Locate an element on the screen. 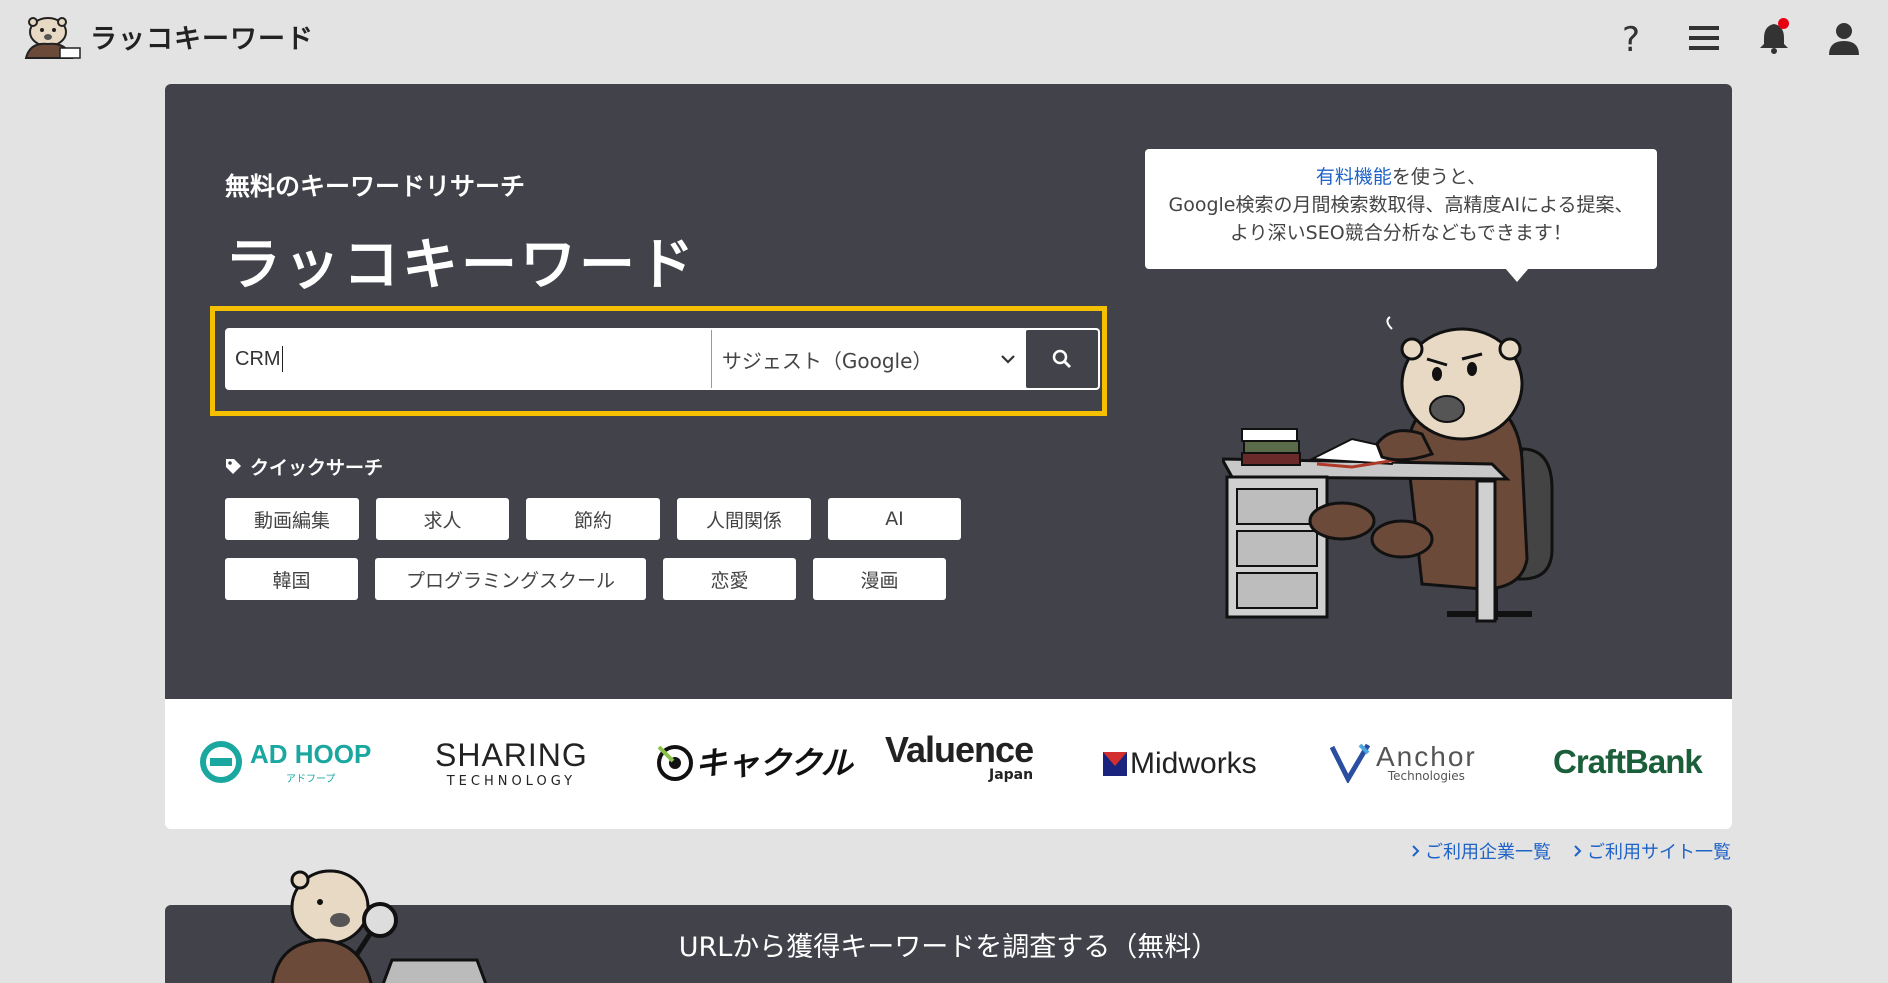  anchor-logo: Anchor Technologies is located at coordinates (1403, 762).